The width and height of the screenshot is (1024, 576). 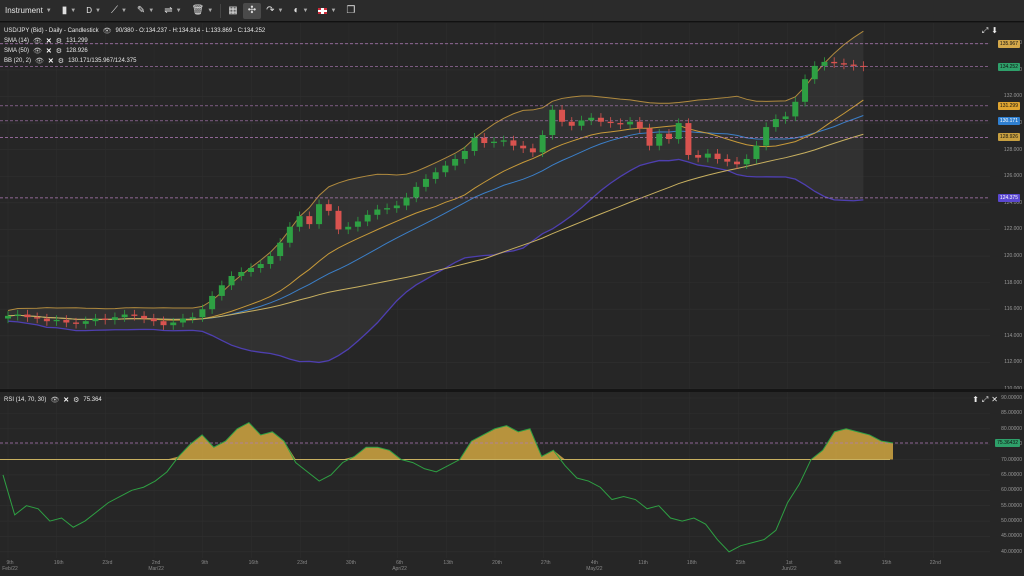 What do you see at coordinates (1011, 398) in the screenshot?
I see `rsi-tick-label: 90.00000` at bounding box center [1011, 398].